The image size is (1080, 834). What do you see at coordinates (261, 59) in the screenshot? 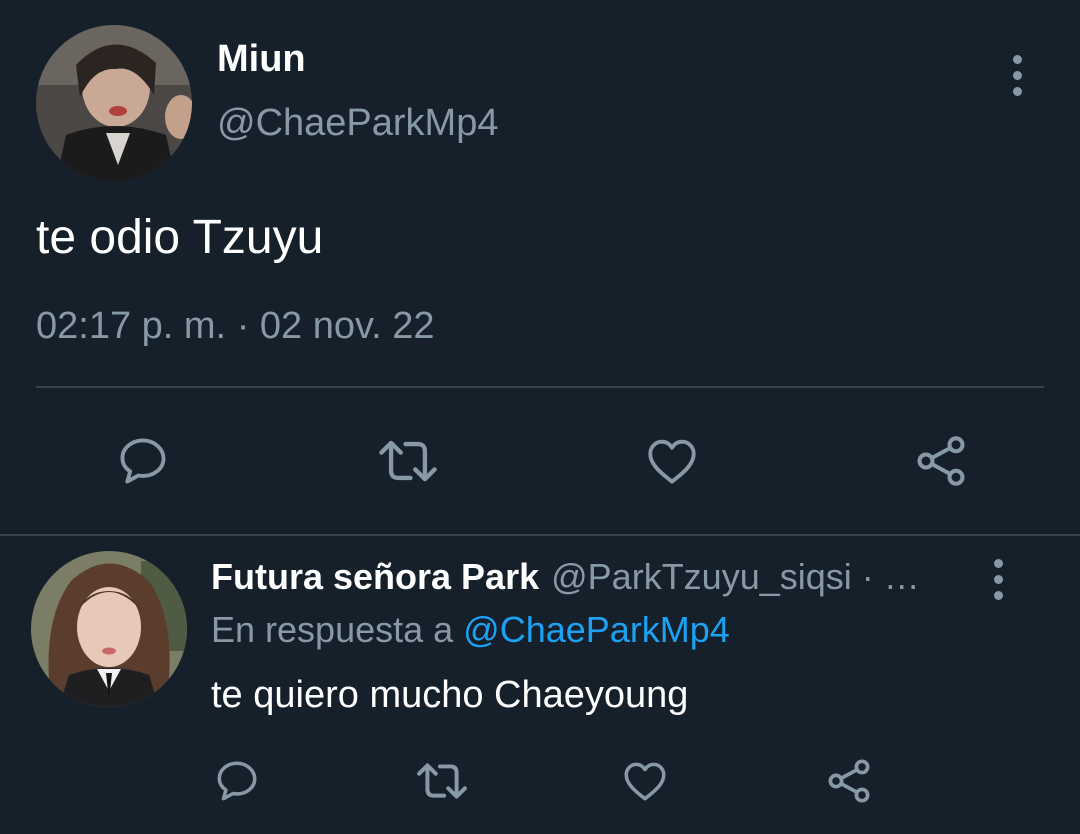
I see `main-tweet-display-name: Miun` at bounding box center [261, 59].